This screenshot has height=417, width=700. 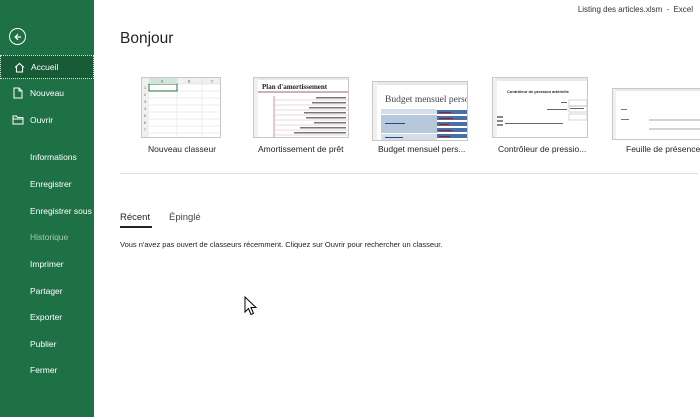 I want to click on nav-home: Accueil, so click(x=47, y=67).